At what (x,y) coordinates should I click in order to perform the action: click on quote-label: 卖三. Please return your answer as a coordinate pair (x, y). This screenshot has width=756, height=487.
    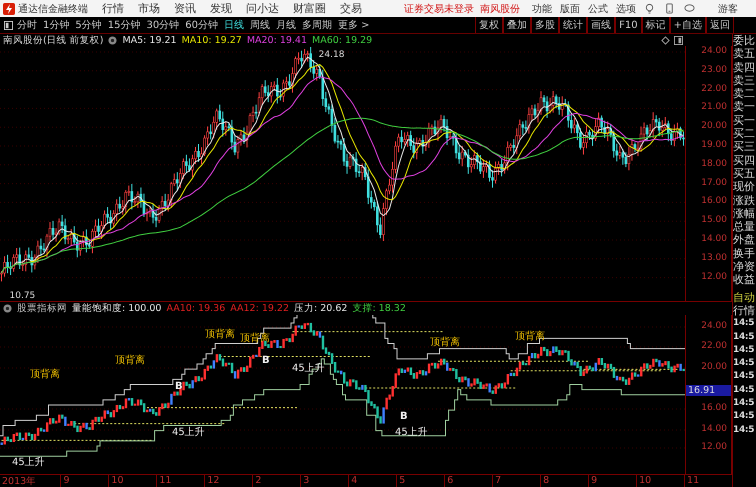
    Looking at the image, I should click on (744, 81).